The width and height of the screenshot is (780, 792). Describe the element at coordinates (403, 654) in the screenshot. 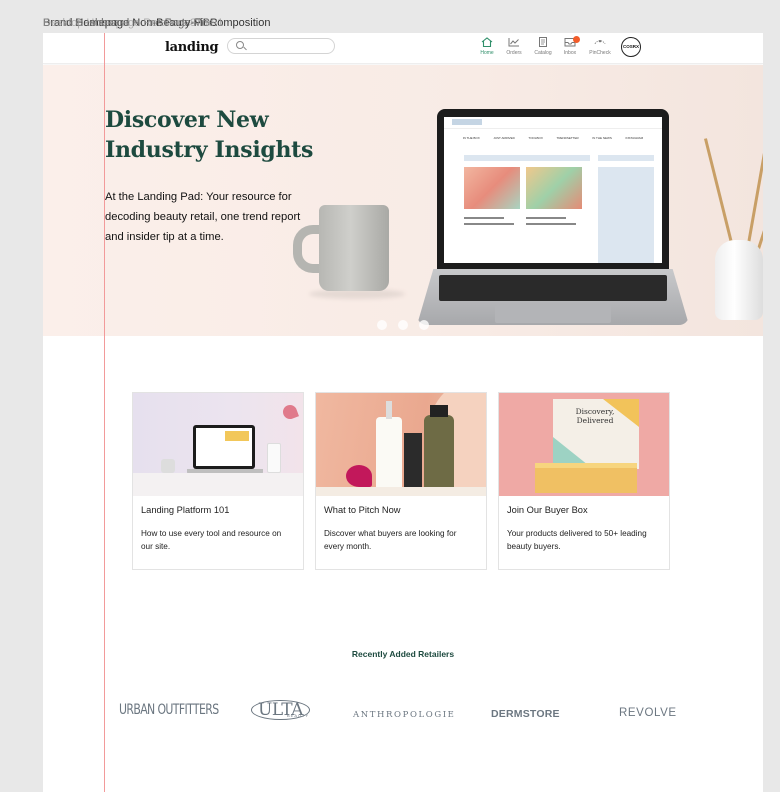

I see `retailers-heading: Recently Added Retailers` at that location.